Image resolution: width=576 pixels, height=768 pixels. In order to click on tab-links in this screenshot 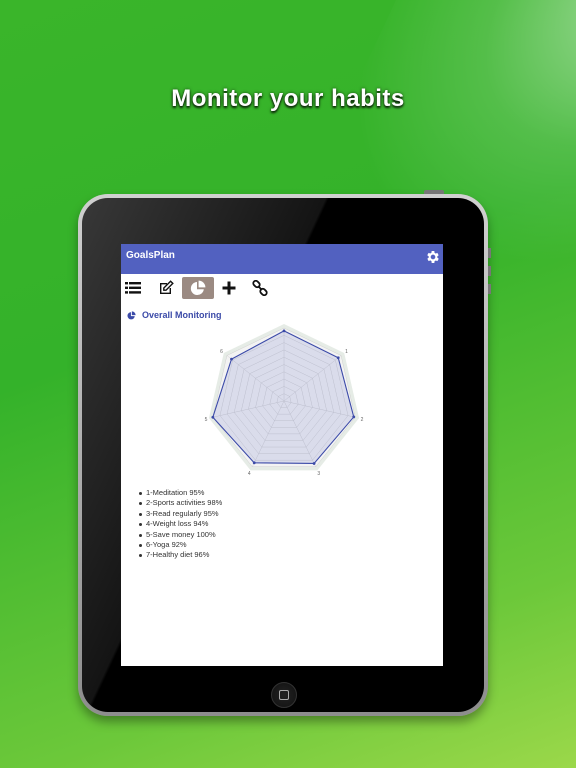, I will do `click(260, 288)`.